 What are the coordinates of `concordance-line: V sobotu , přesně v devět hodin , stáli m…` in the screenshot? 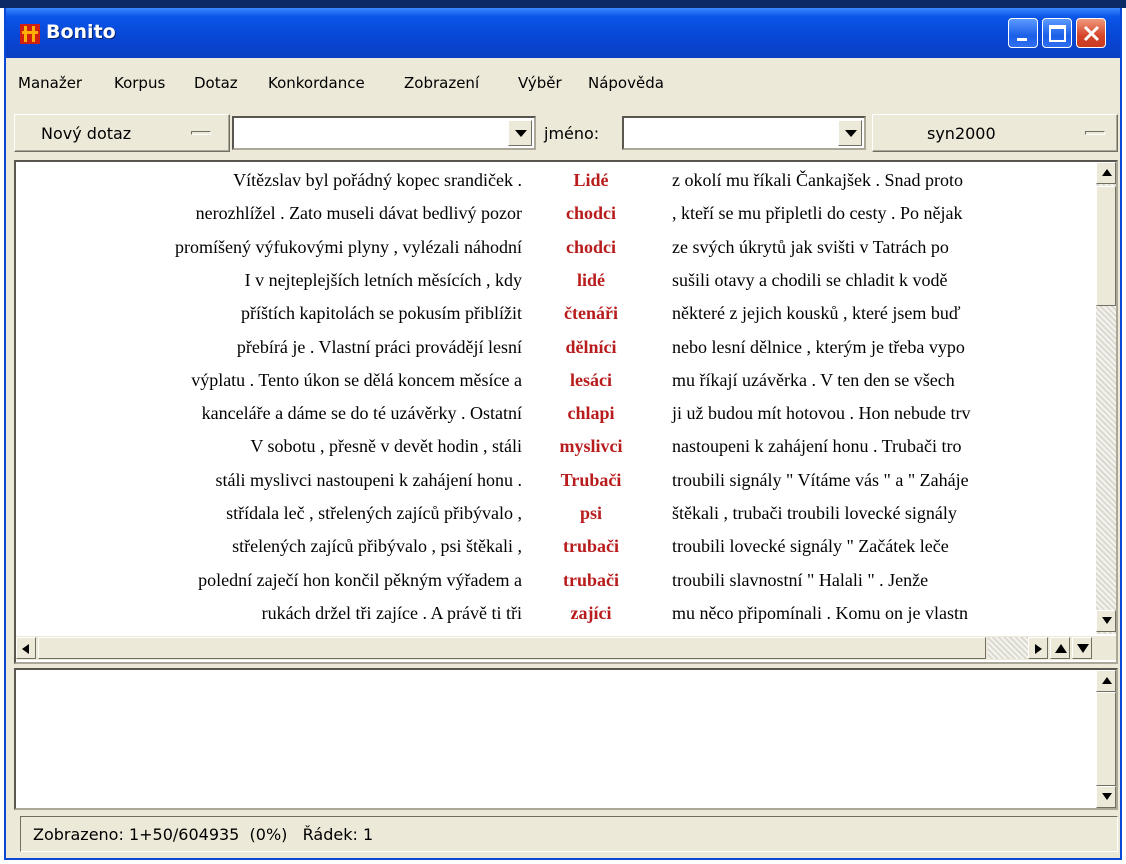 It's located at (556, 452).